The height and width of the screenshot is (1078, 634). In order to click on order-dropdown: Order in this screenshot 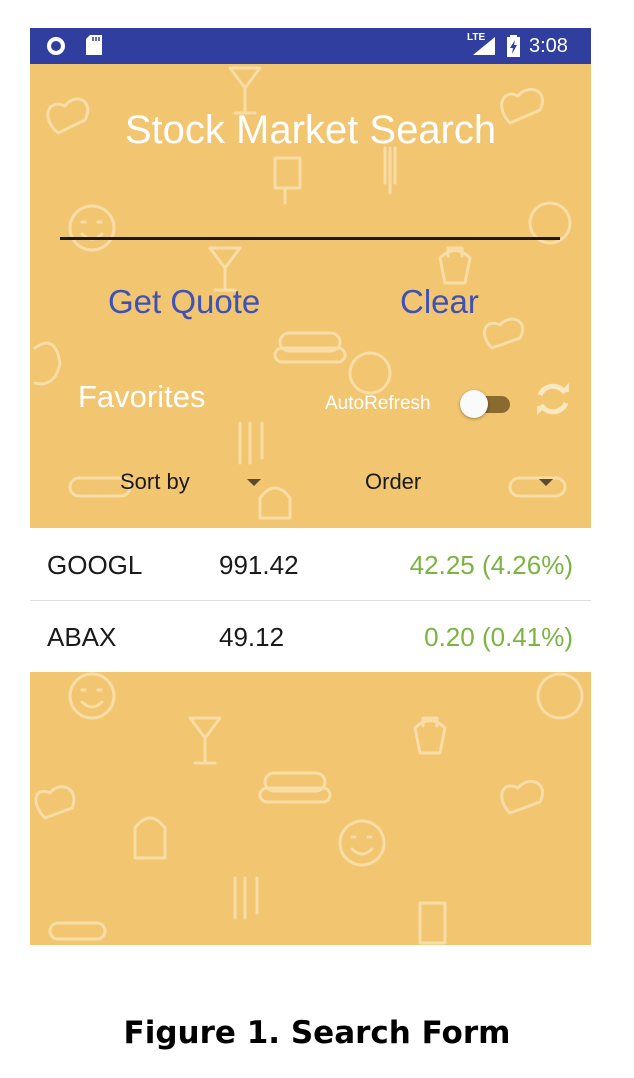, I will do `click(393, 482)`.